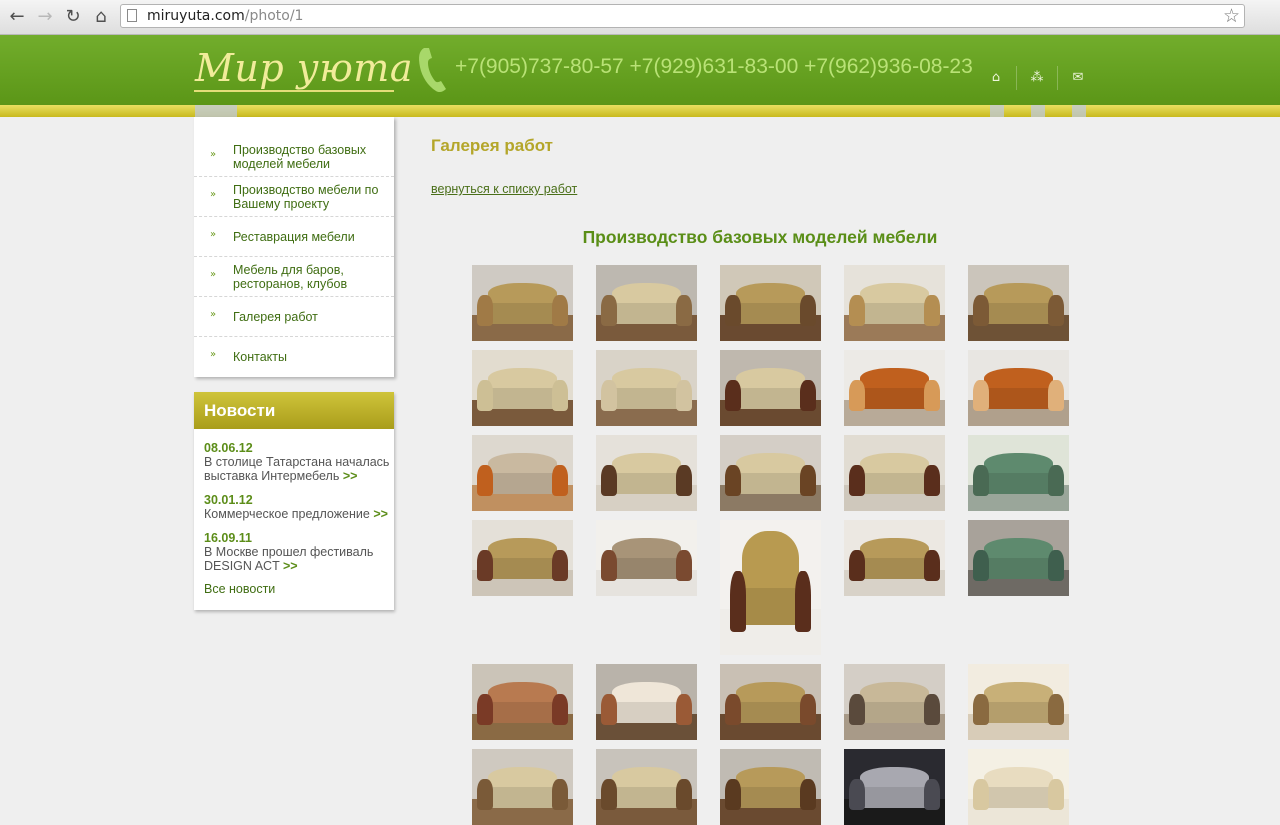 This screenshot has width=1280, height=825. Describe the element at coordinates (682, 16) in the screenshot. I see `address-bar: miruyuta.com/photo/1 ☆` at that location.